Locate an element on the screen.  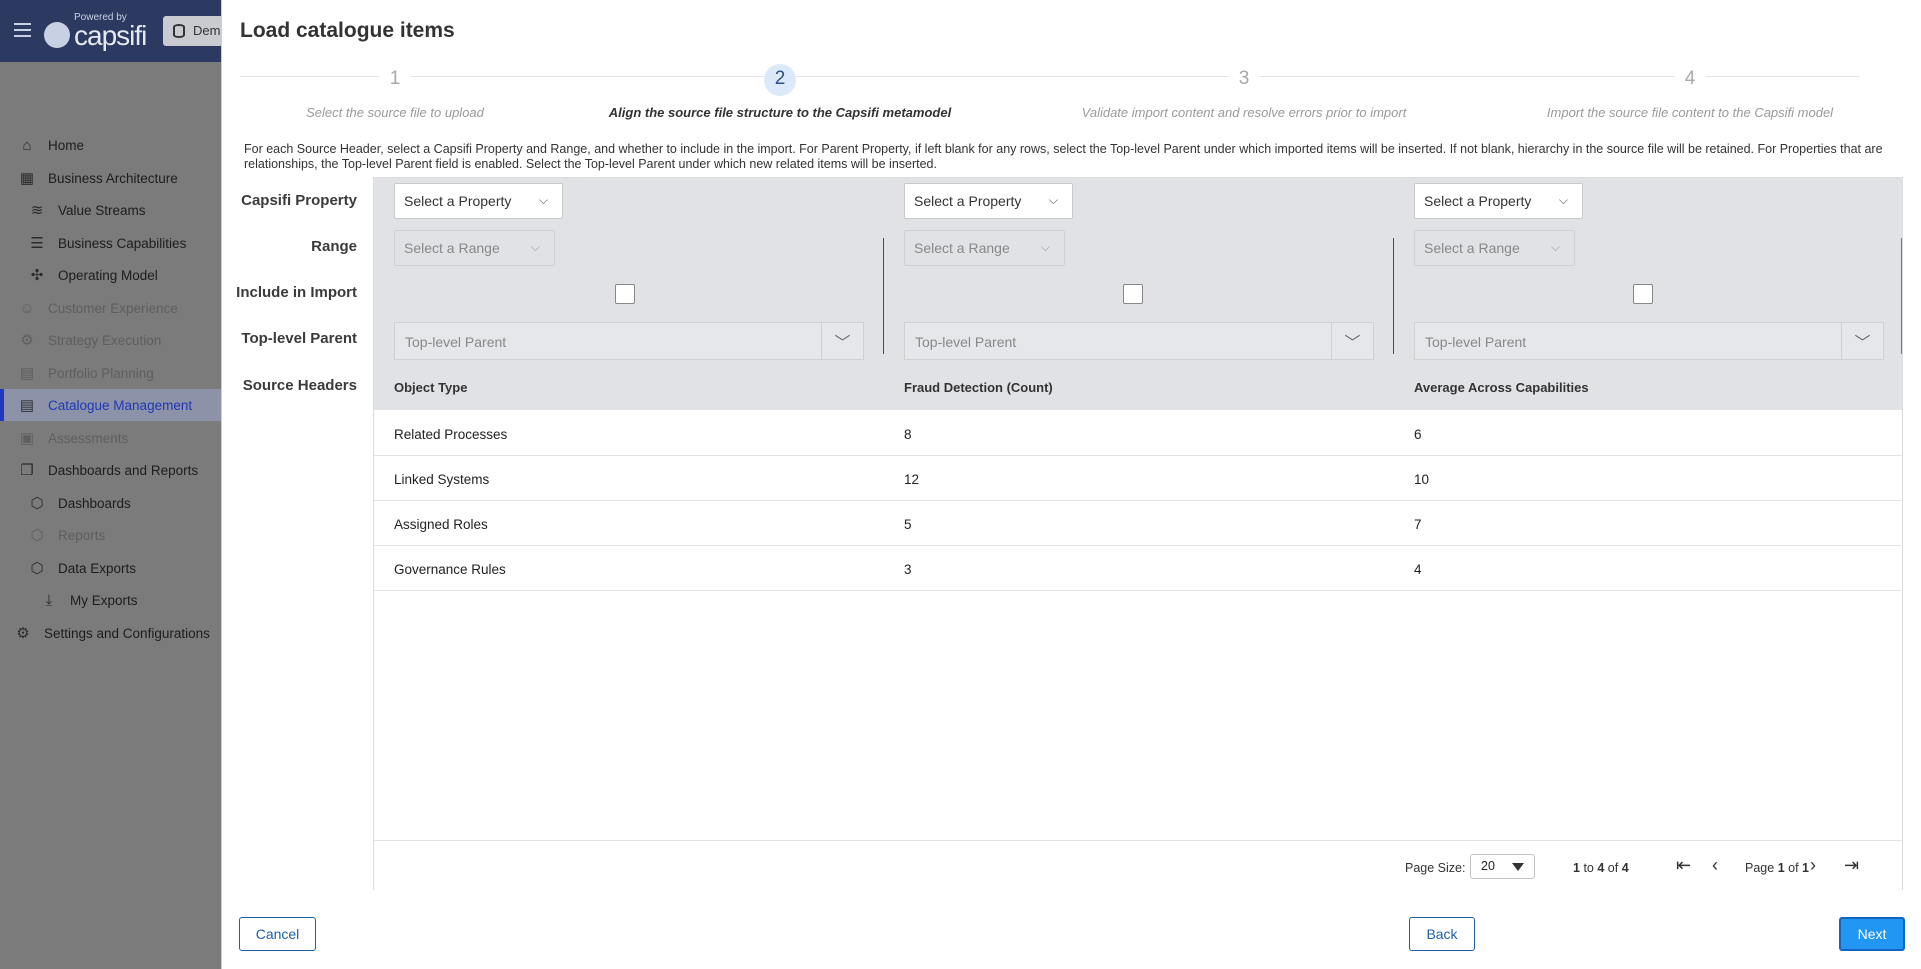
step-1-label: Select the source file to upload is located at coordinates (395, 112).